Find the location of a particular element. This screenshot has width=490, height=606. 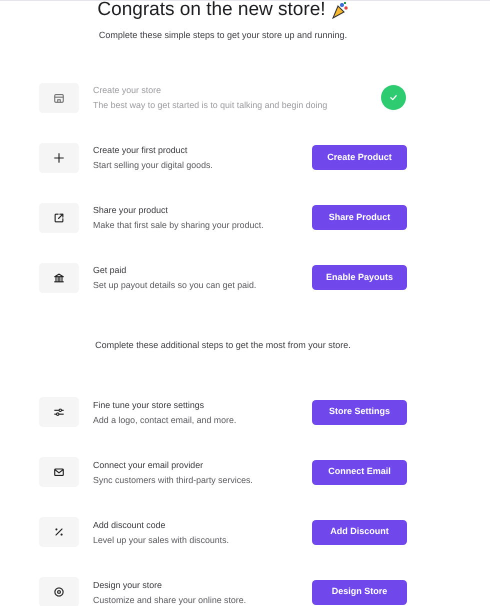

subtitle: Complete these simple steps to get your store up and running. is located at coordinates (223, 35).